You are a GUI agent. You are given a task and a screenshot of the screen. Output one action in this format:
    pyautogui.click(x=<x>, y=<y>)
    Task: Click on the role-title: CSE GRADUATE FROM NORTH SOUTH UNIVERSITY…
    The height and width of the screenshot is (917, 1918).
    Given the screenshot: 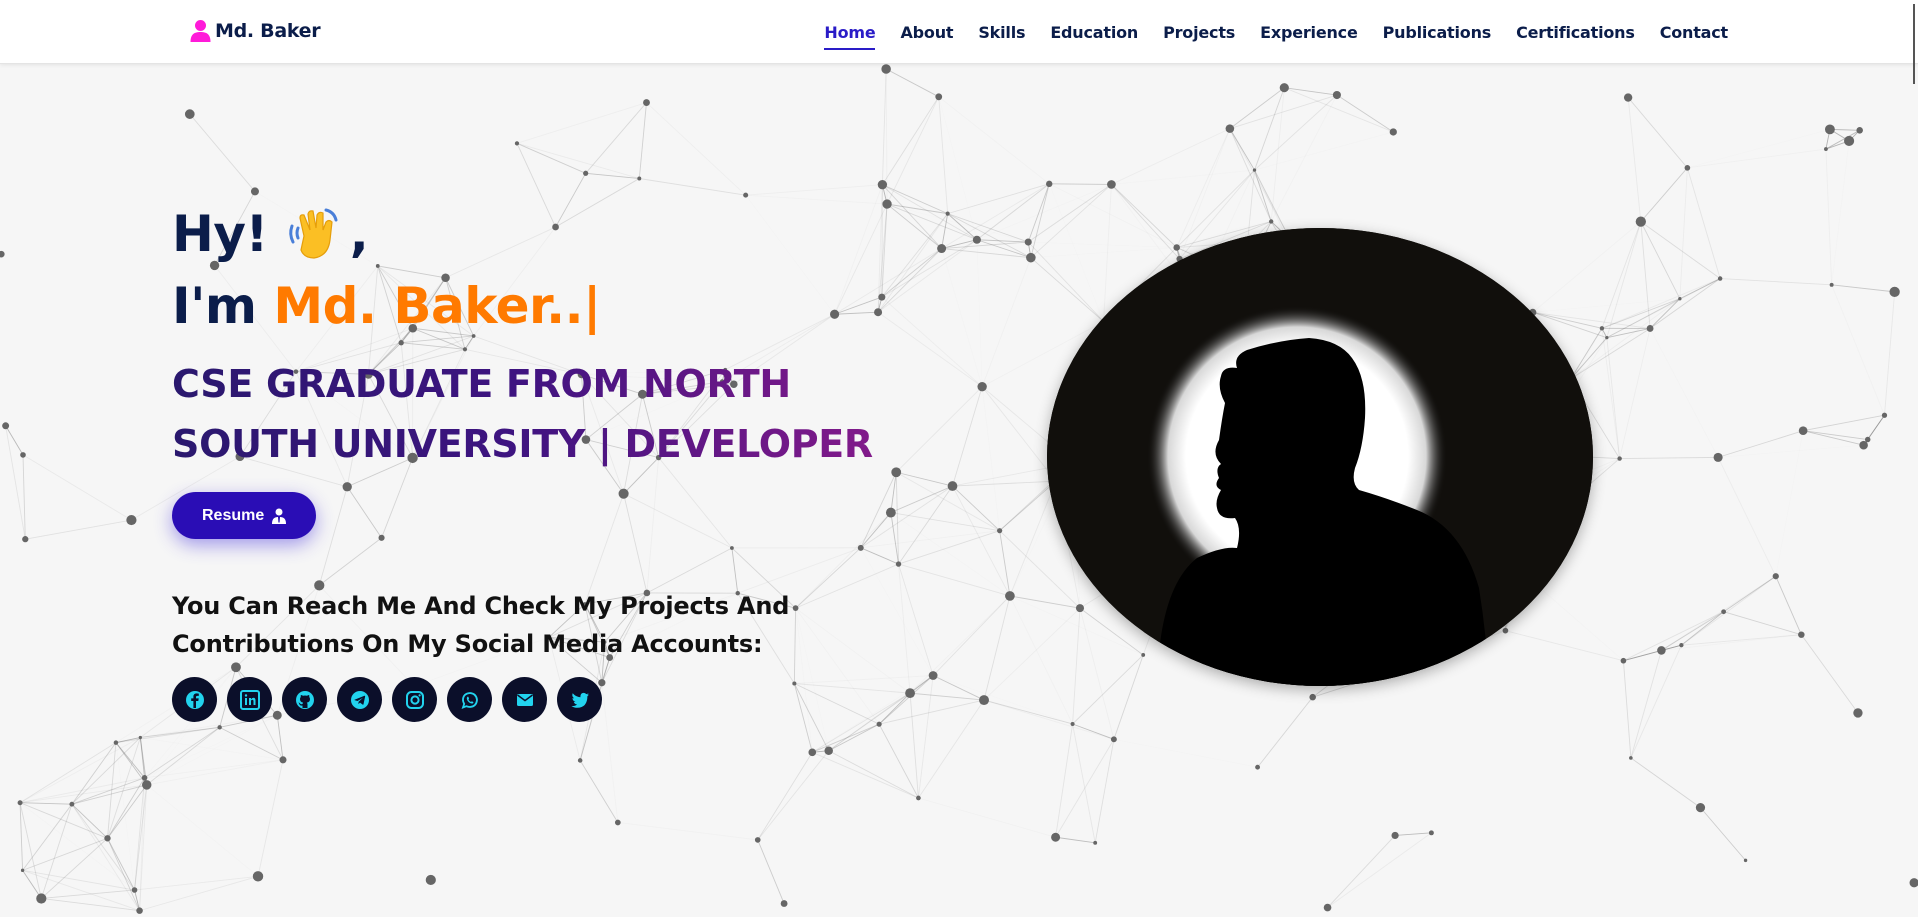 What is the action you would take?
    pyautogui.click(x=552, y=414)
    